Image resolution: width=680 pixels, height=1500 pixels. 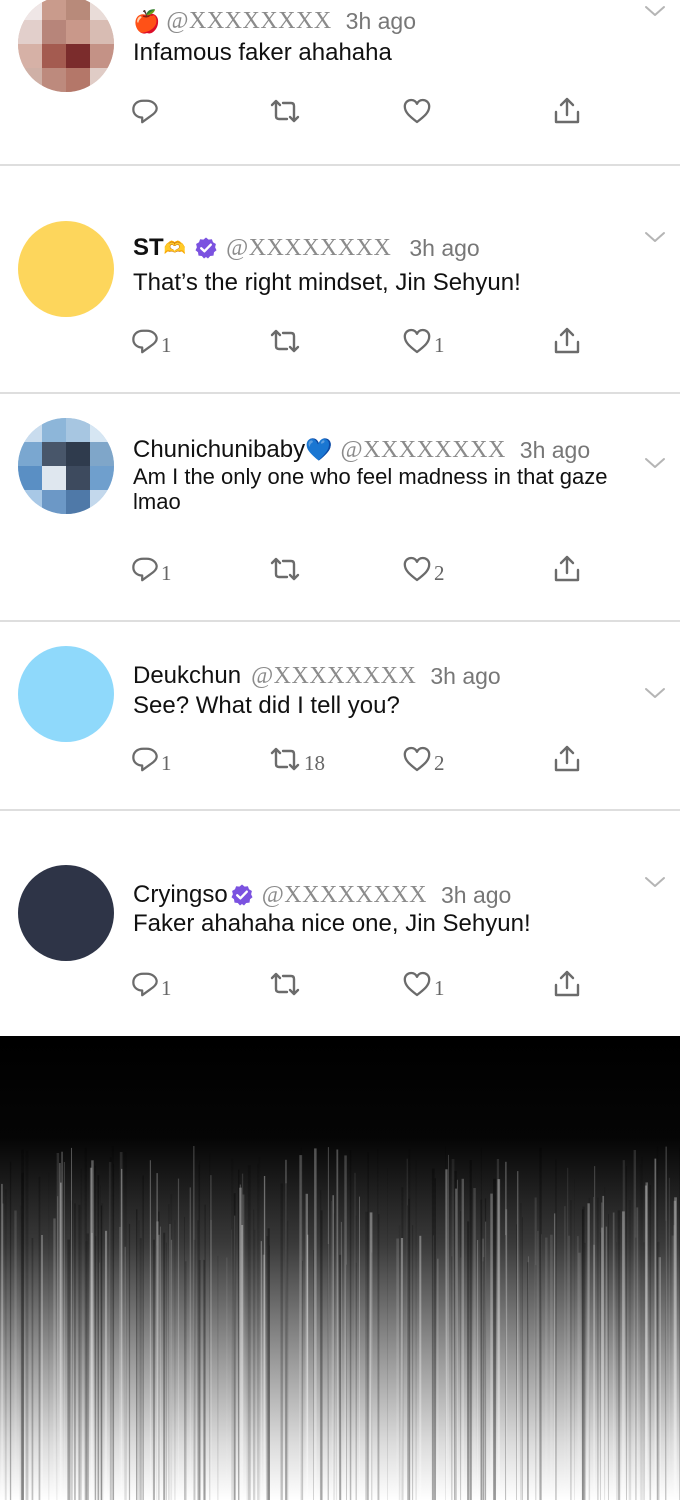 What do you see at coordinates (180, 895) in the screenshot?
I see `display-name: Cryingso` at bounding box center [180, 895].